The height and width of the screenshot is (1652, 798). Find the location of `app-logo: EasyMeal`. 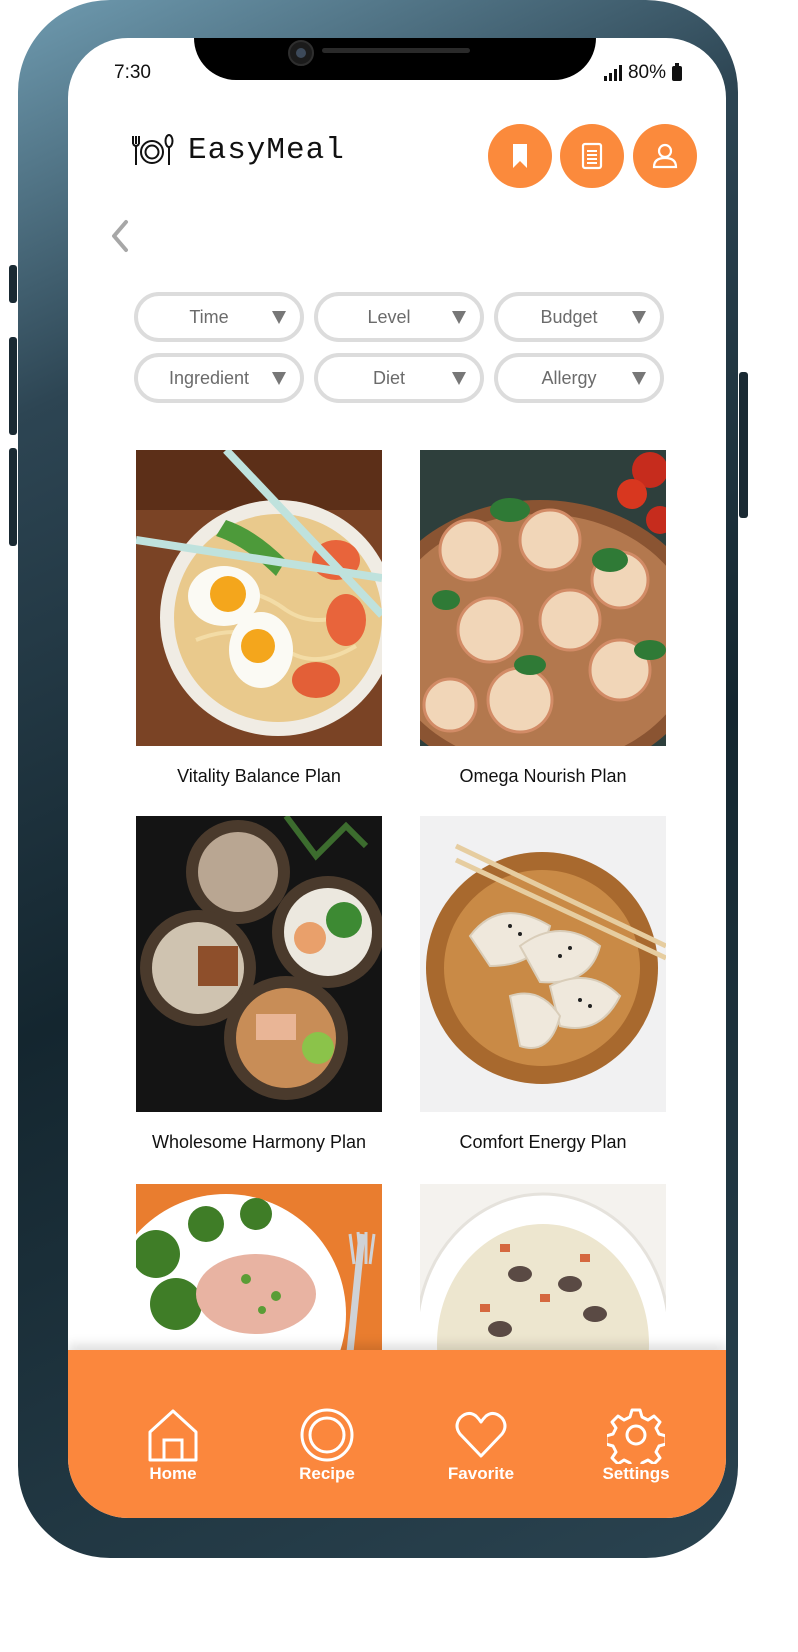

app-logo: EasyMeal is located at coordinates (236, 150).